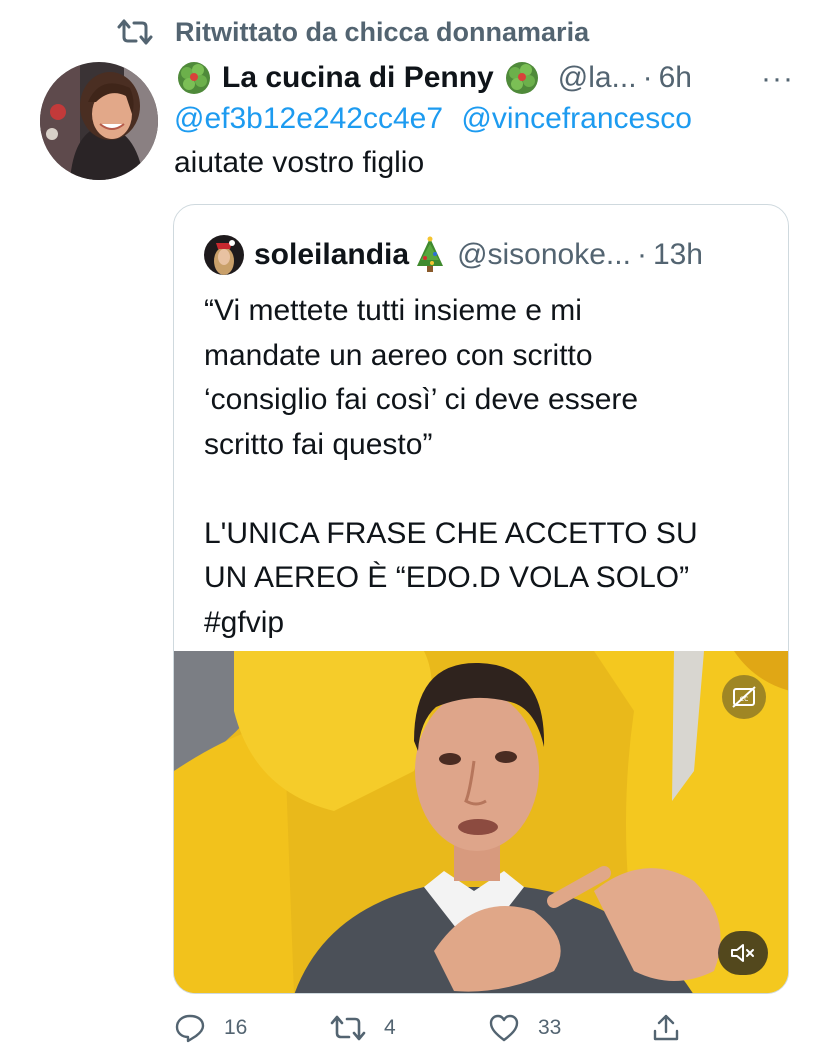  I want to click on heart-icon, so click(504, 1028).